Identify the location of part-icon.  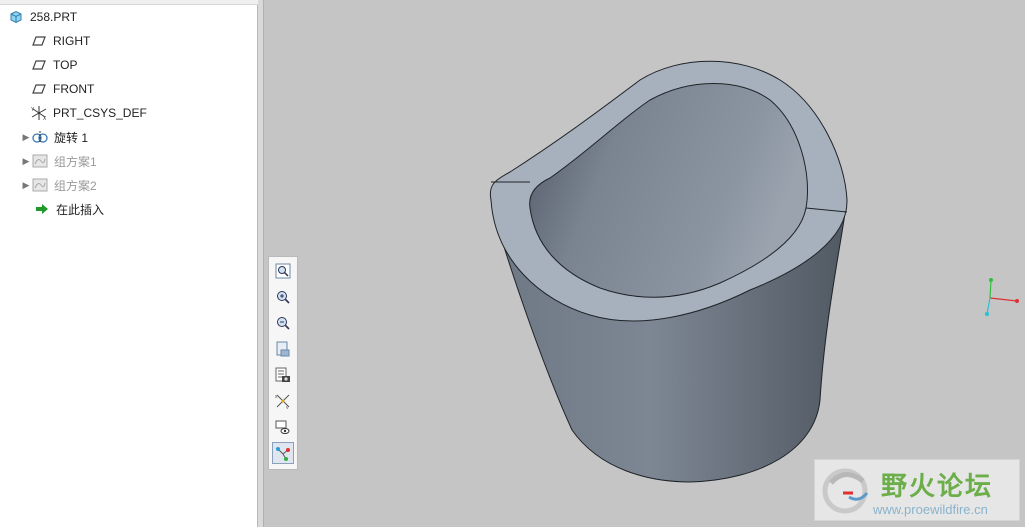
(16, 17).